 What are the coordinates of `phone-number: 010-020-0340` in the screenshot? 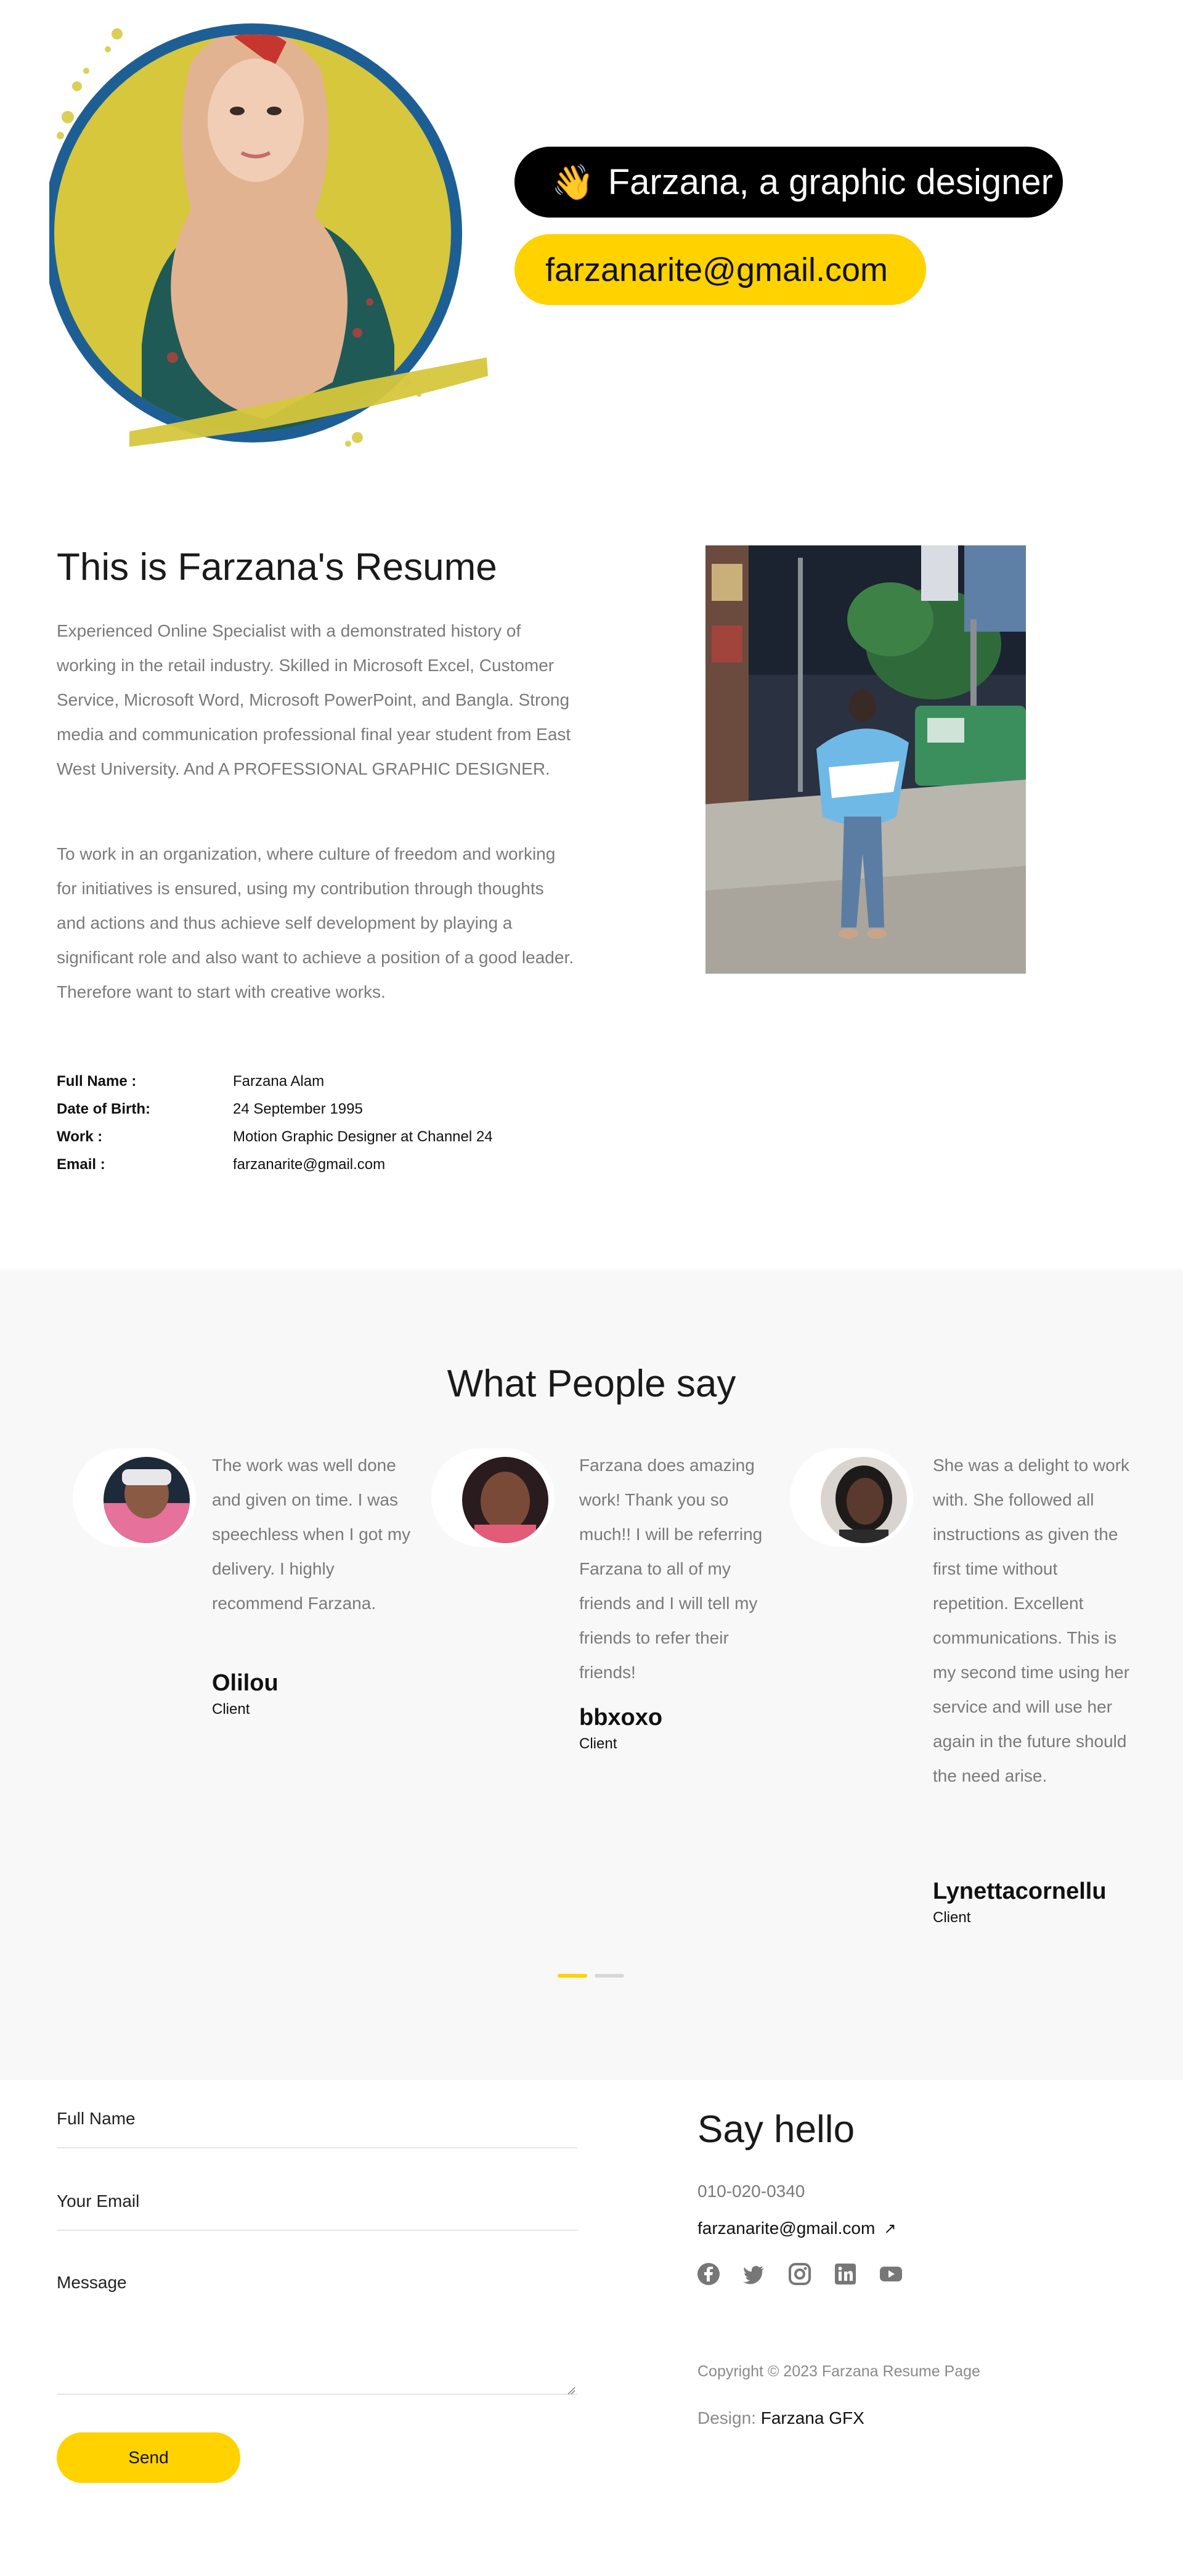 It's located at (751, 2191).